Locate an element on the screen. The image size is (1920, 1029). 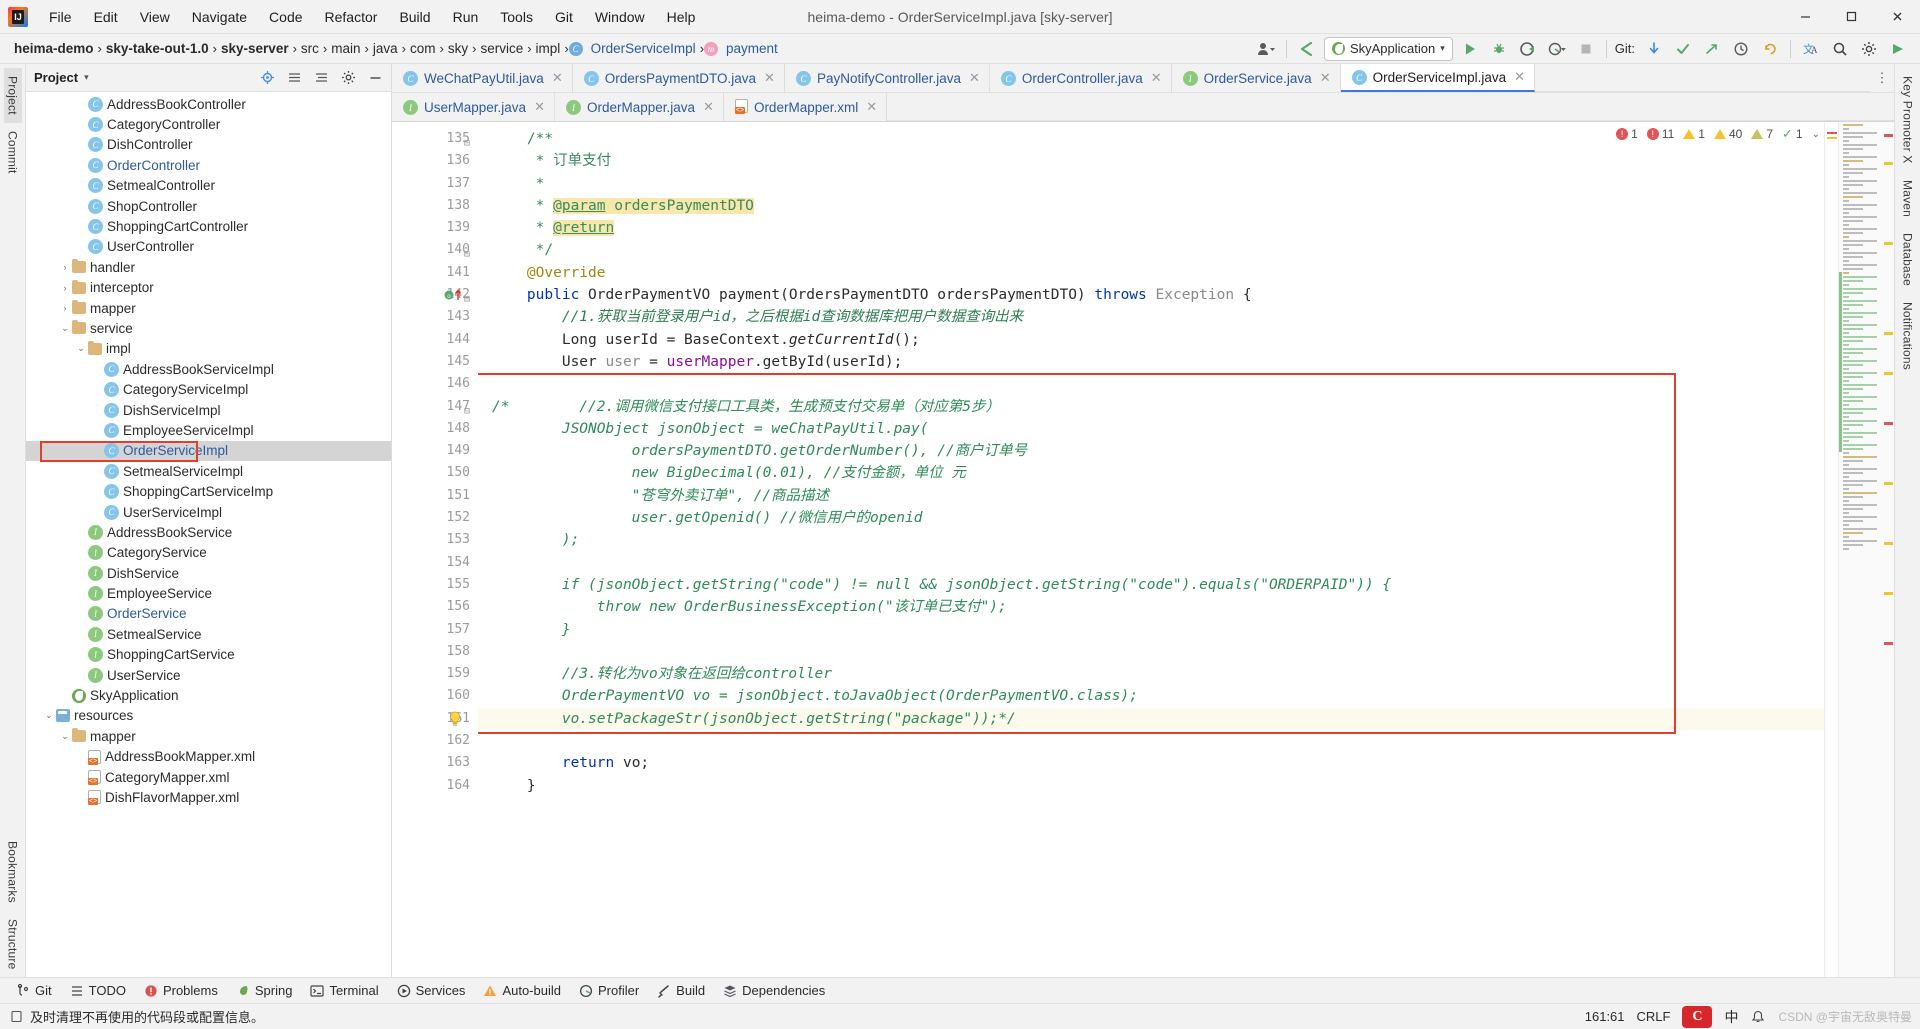
tree-item: C UserServiceImpl is located at coordinates (208, 512).